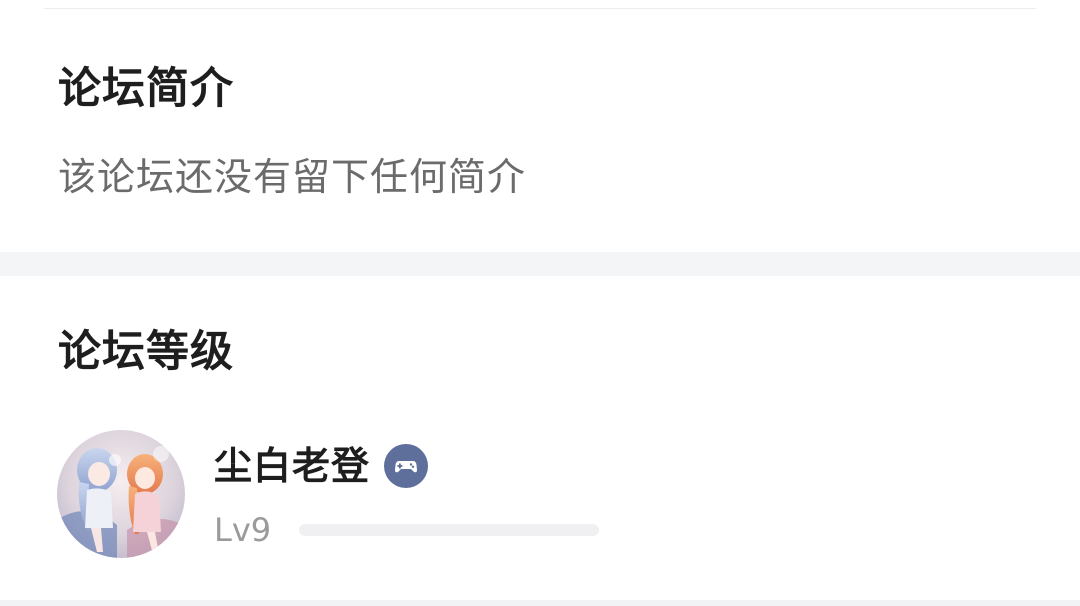 This screenshot has height=606, width=1080. Describe the element at coordinates (292, 177) in the screenshot. I see `forum-intro-text: 该论坛还没有留下任何简介` at that location.